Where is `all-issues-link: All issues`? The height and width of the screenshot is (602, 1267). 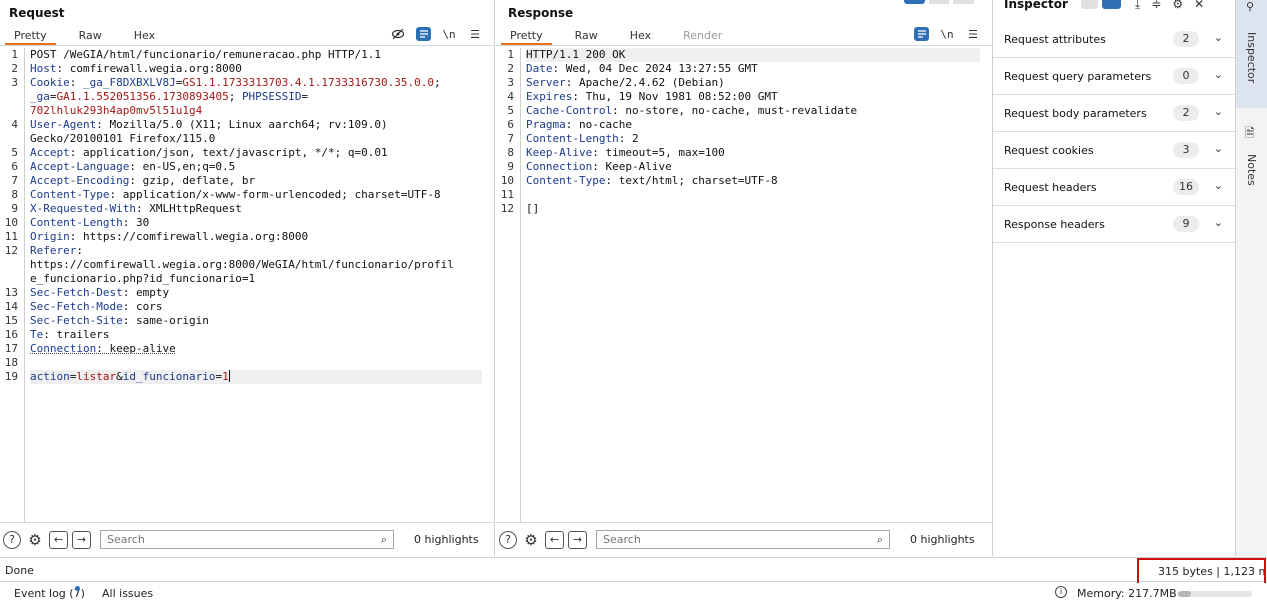 all-issues-link: All issues is located at coordinates (127, 593).